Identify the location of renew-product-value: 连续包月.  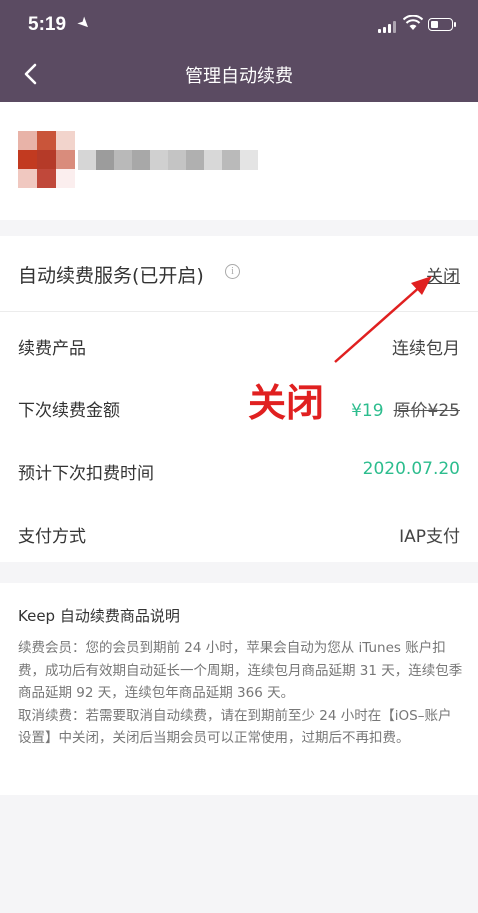
(426, 349).